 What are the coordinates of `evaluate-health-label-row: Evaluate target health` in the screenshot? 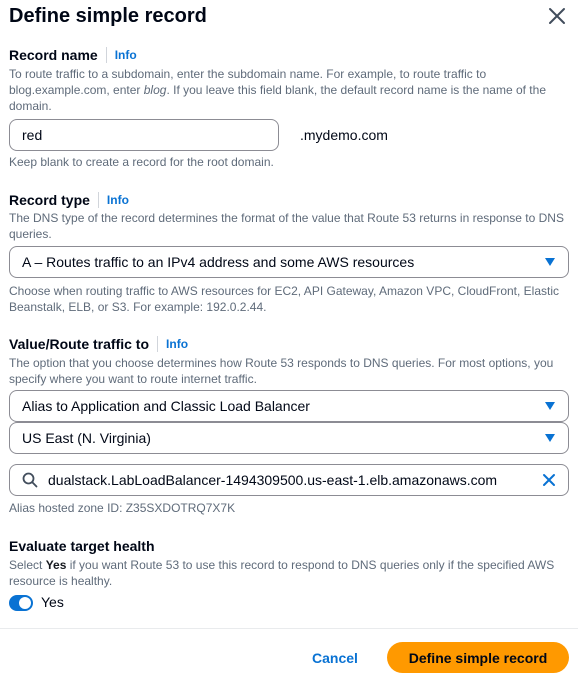 It's located at (82, 546).